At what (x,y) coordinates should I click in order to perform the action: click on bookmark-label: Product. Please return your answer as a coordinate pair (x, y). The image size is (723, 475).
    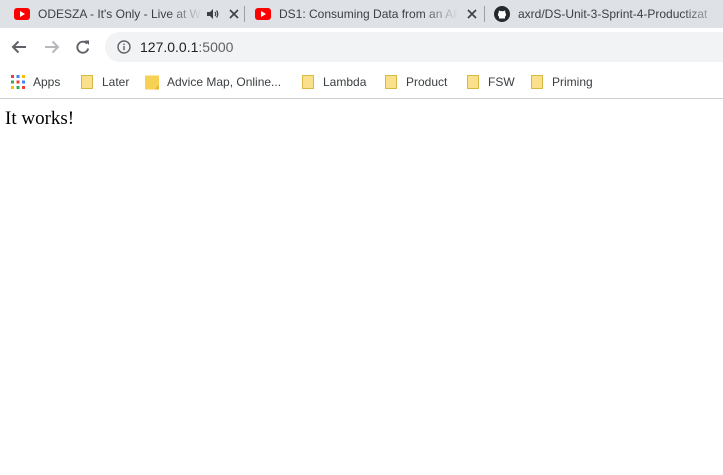
    Looking at the image, I should click on (427, 82).